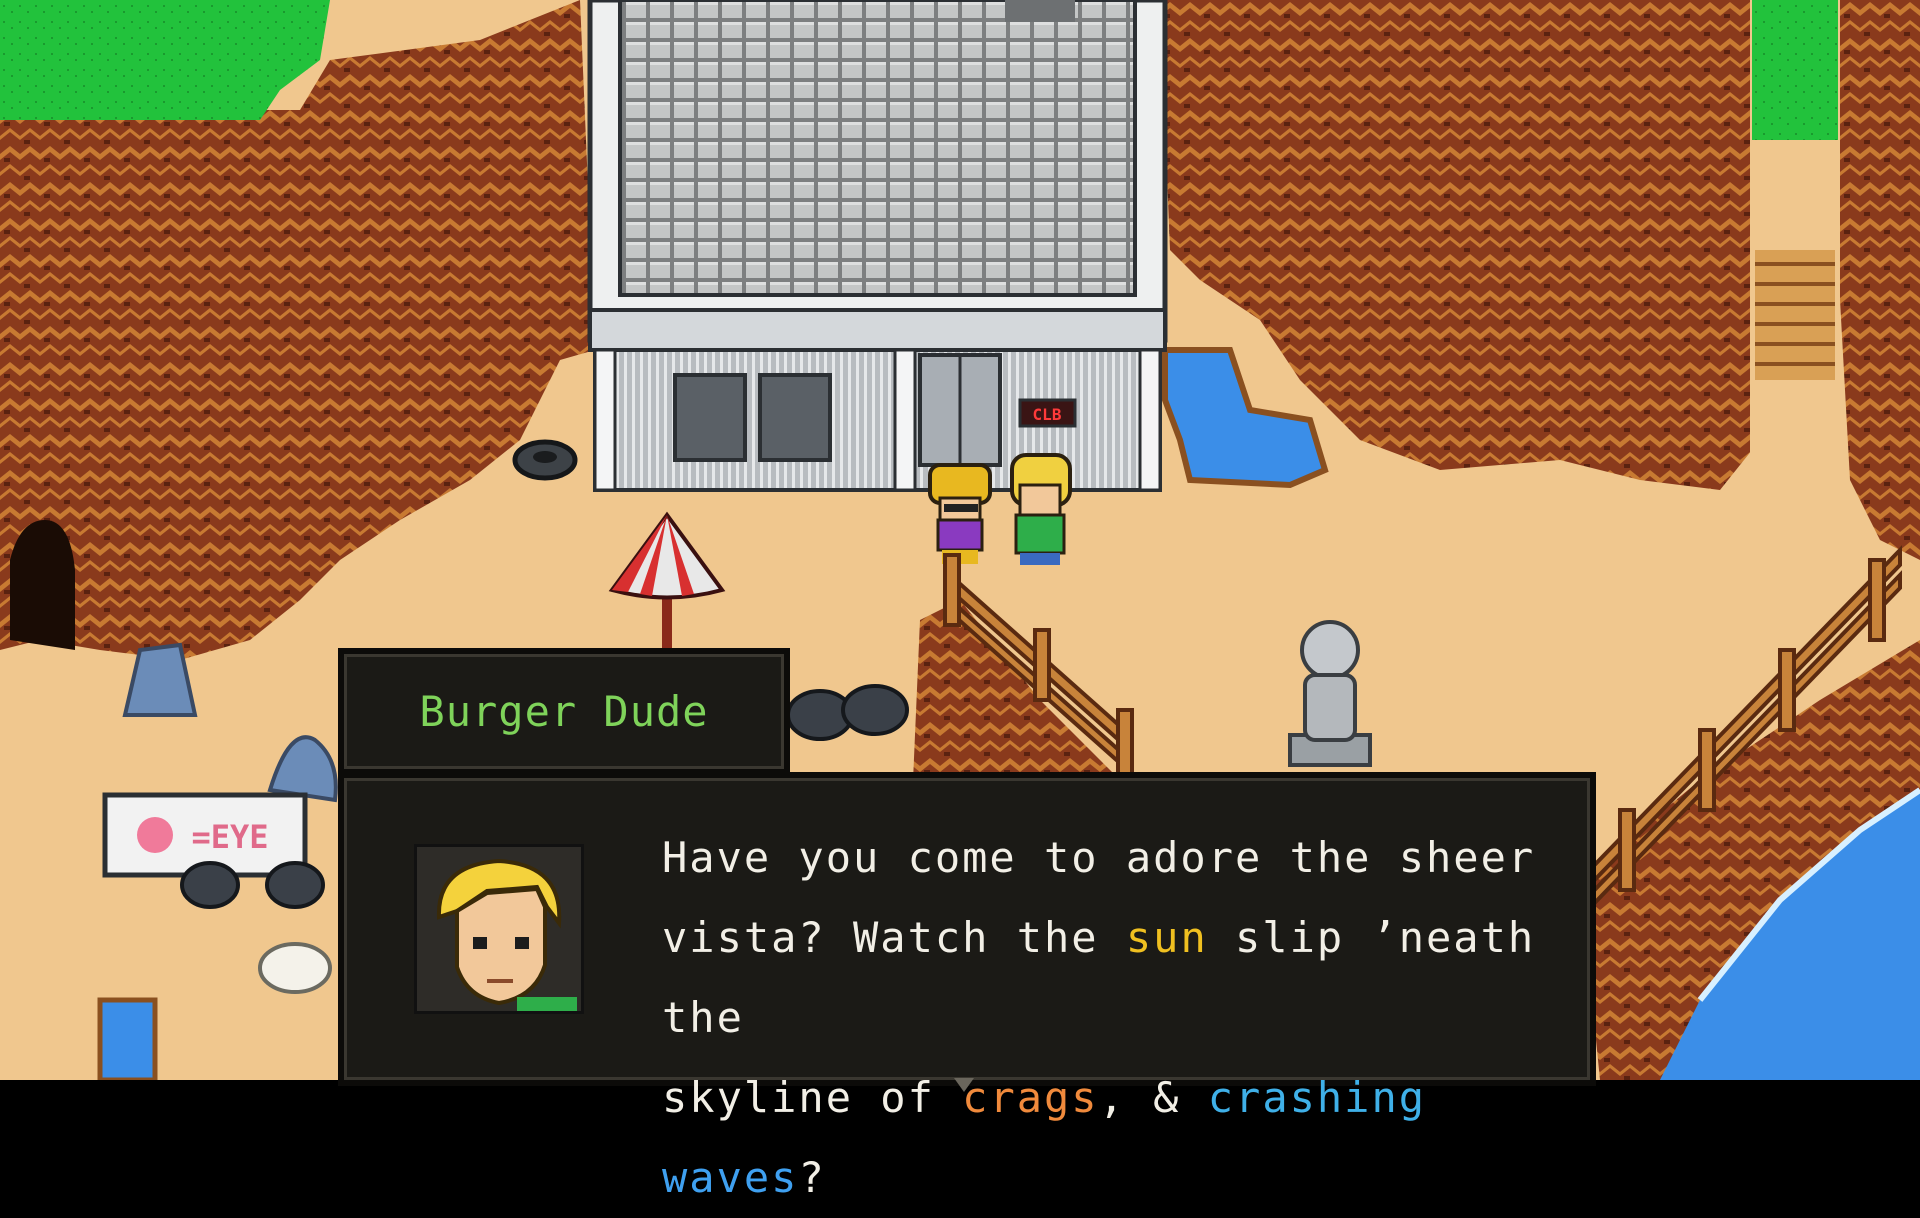 The height and width of the screenshot is (1218, 1920). What do you see at coordinates (1099, 857) in the screenshot?
I see `dialog-line-1: Have you come to adore the sheer` at bounding box center [1099, 857].